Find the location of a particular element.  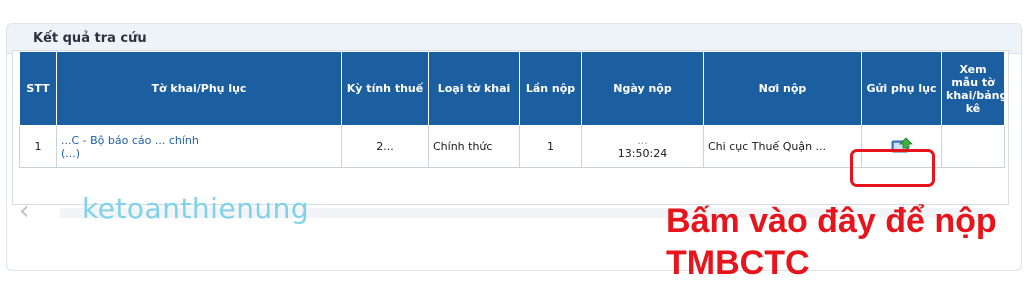

header-to-khai: Tờ khai/Phụ lục is located at coordinates (199, 88).